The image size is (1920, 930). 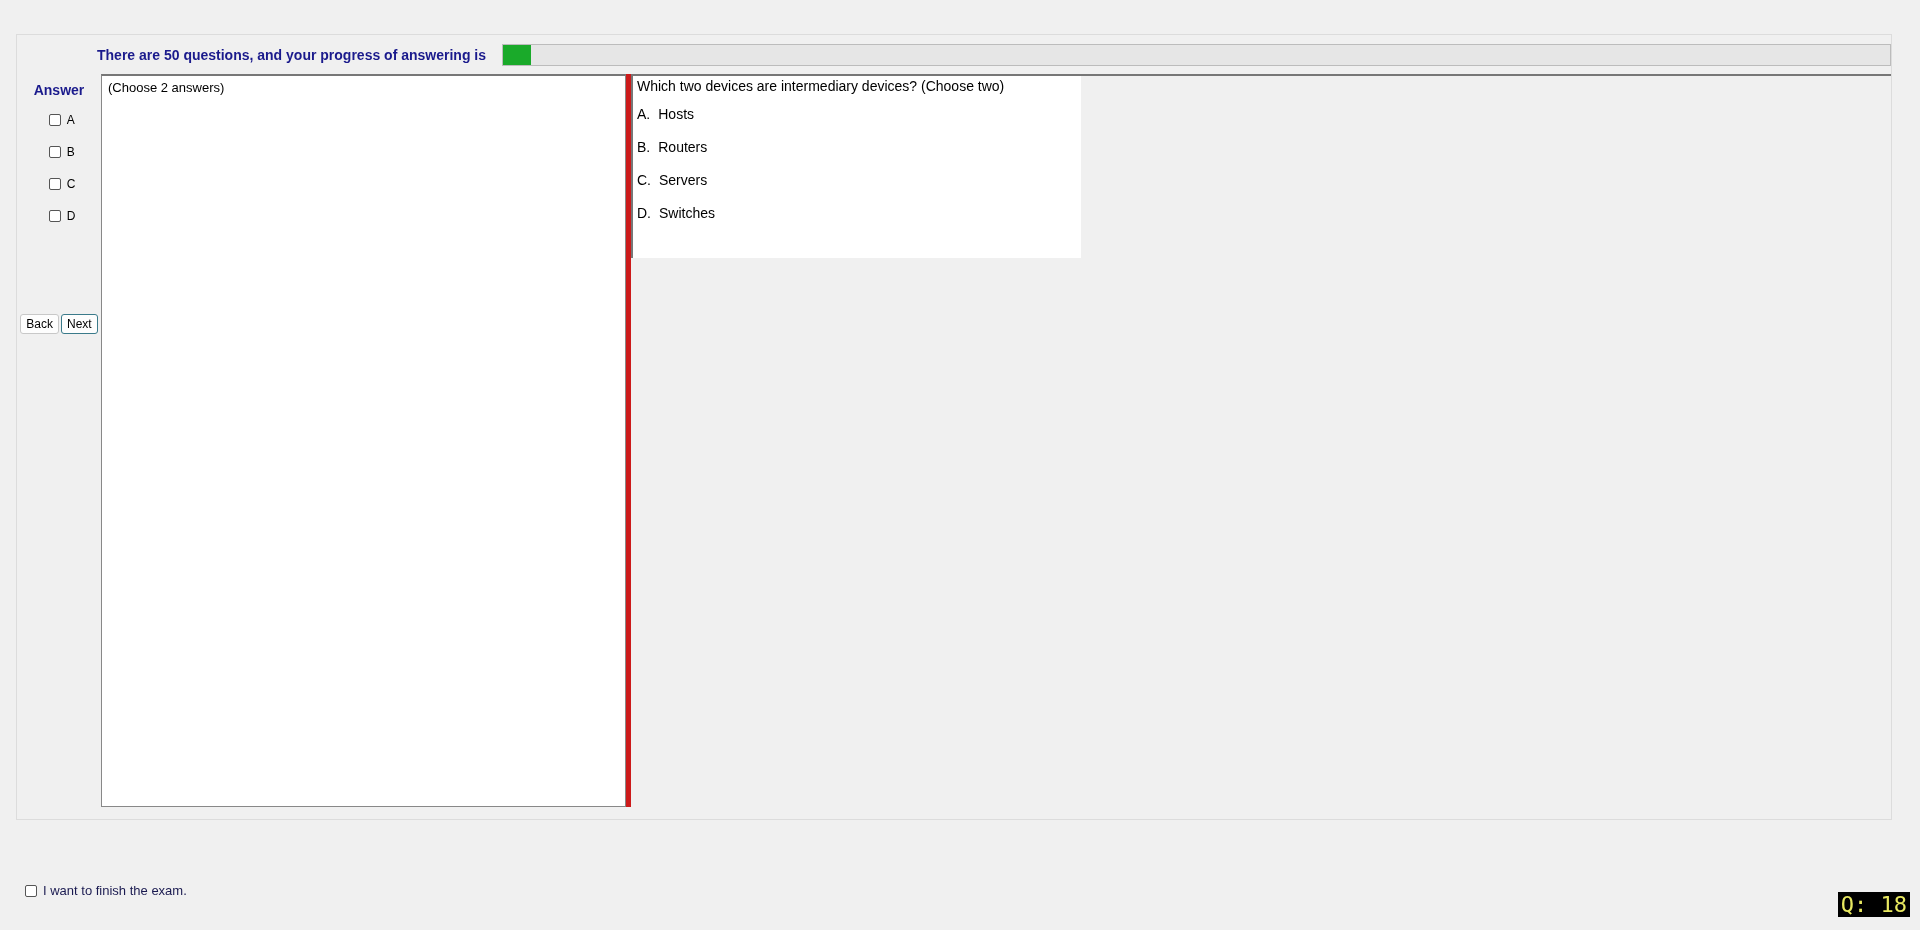 I want to click on choice-letter: A., so click(x=644, y=115).